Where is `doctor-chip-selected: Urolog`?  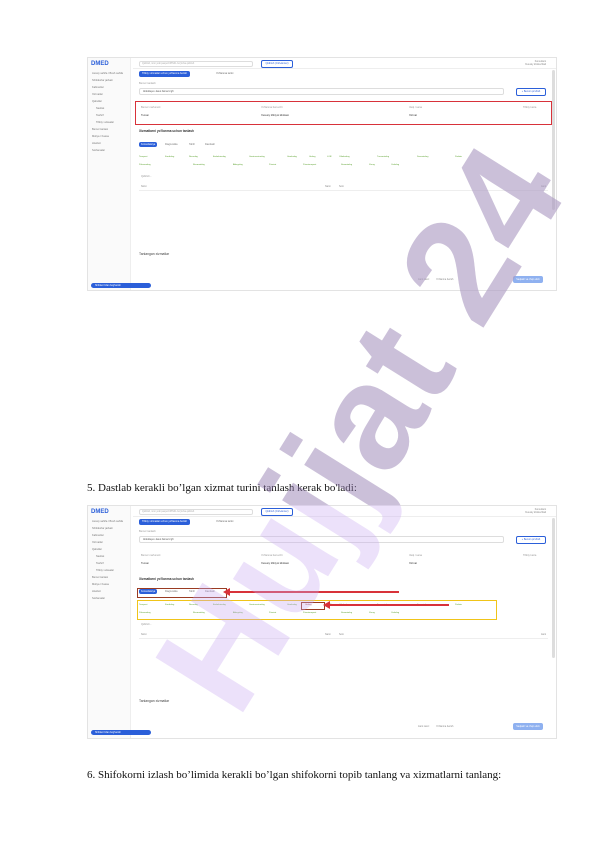
doctor-chip-selected: Urolog is located at coordinates (308, 605).